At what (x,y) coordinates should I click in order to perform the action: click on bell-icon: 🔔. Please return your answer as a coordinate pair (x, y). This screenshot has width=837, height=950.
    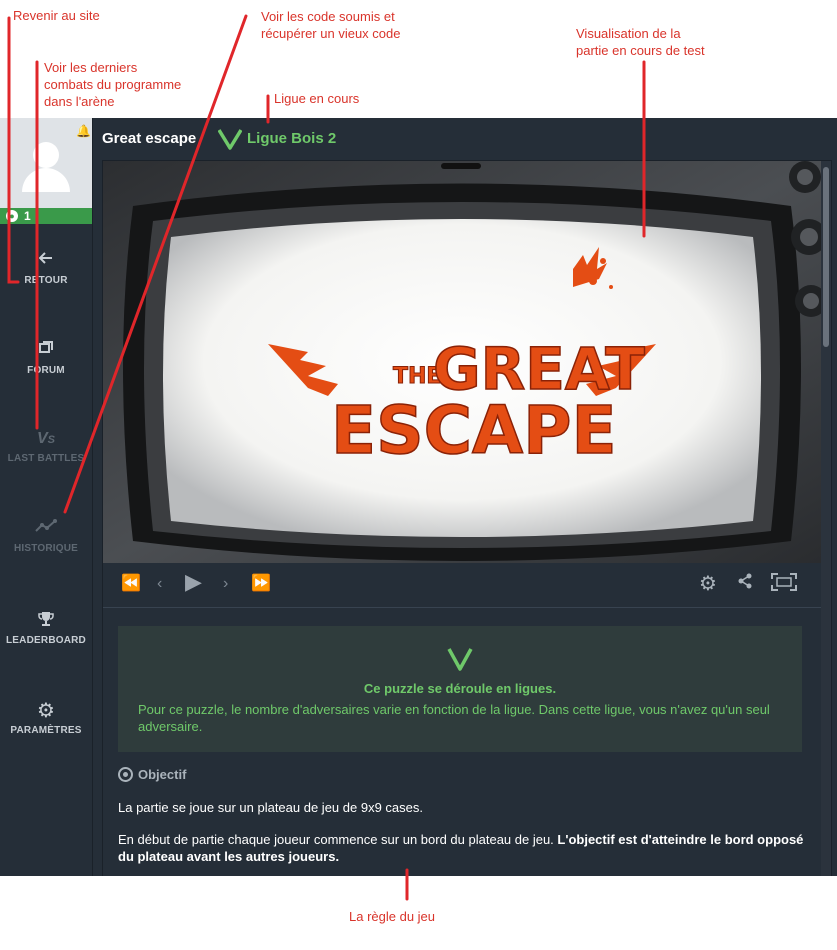
    Looking at the image, I should click on (83, 131).